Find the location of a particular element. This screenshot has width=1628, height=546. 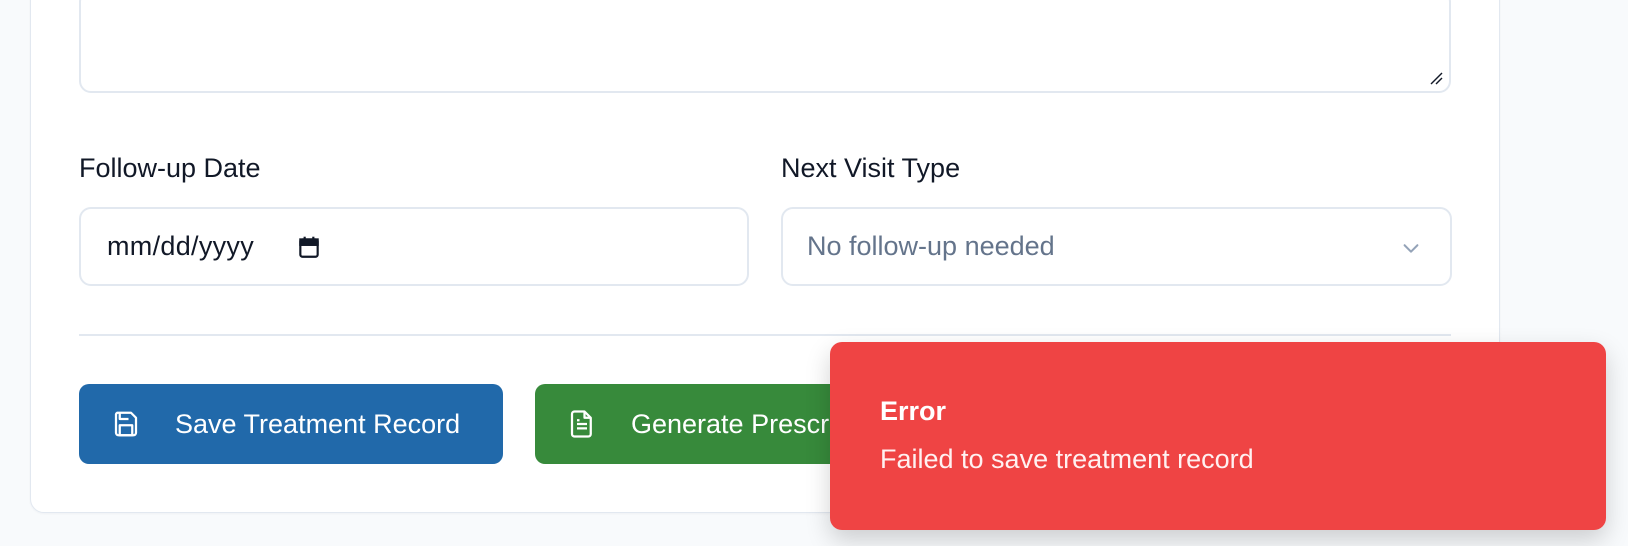

date-placeholder: mm/dd/yyyy is located at coordinates (181, 246).